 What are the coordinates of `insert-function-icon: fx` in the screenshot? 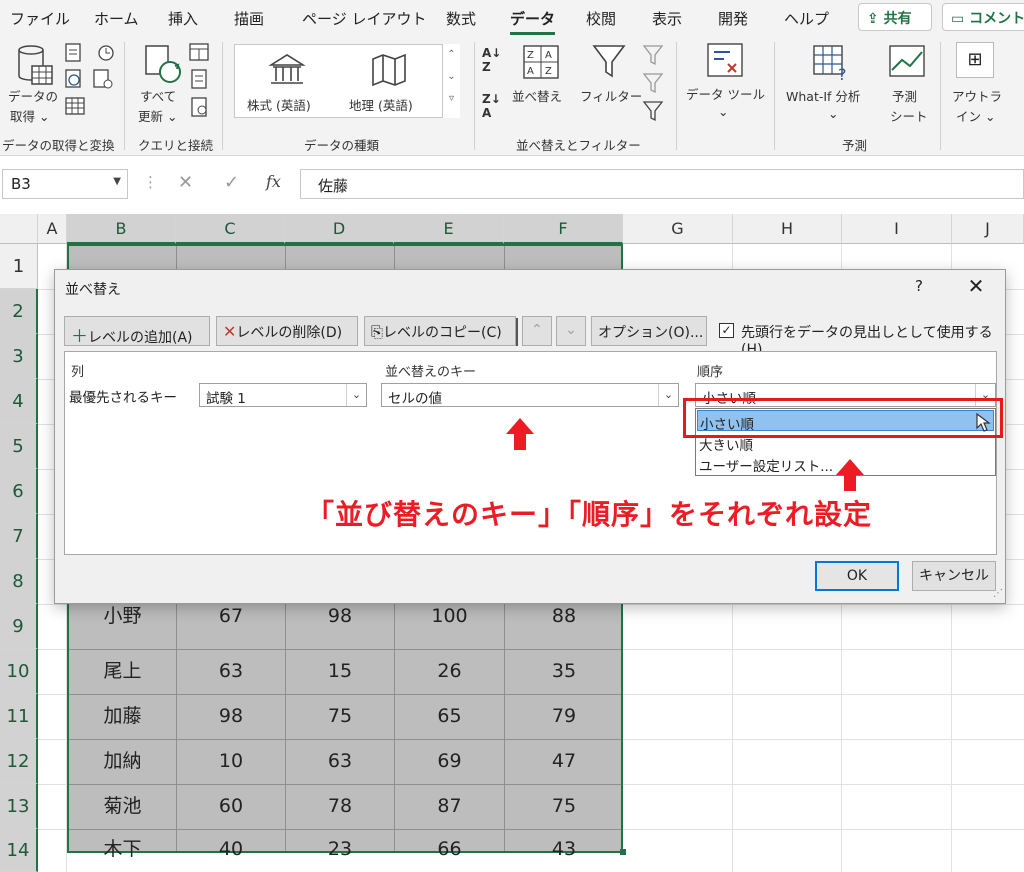 It's located at (273, 181).